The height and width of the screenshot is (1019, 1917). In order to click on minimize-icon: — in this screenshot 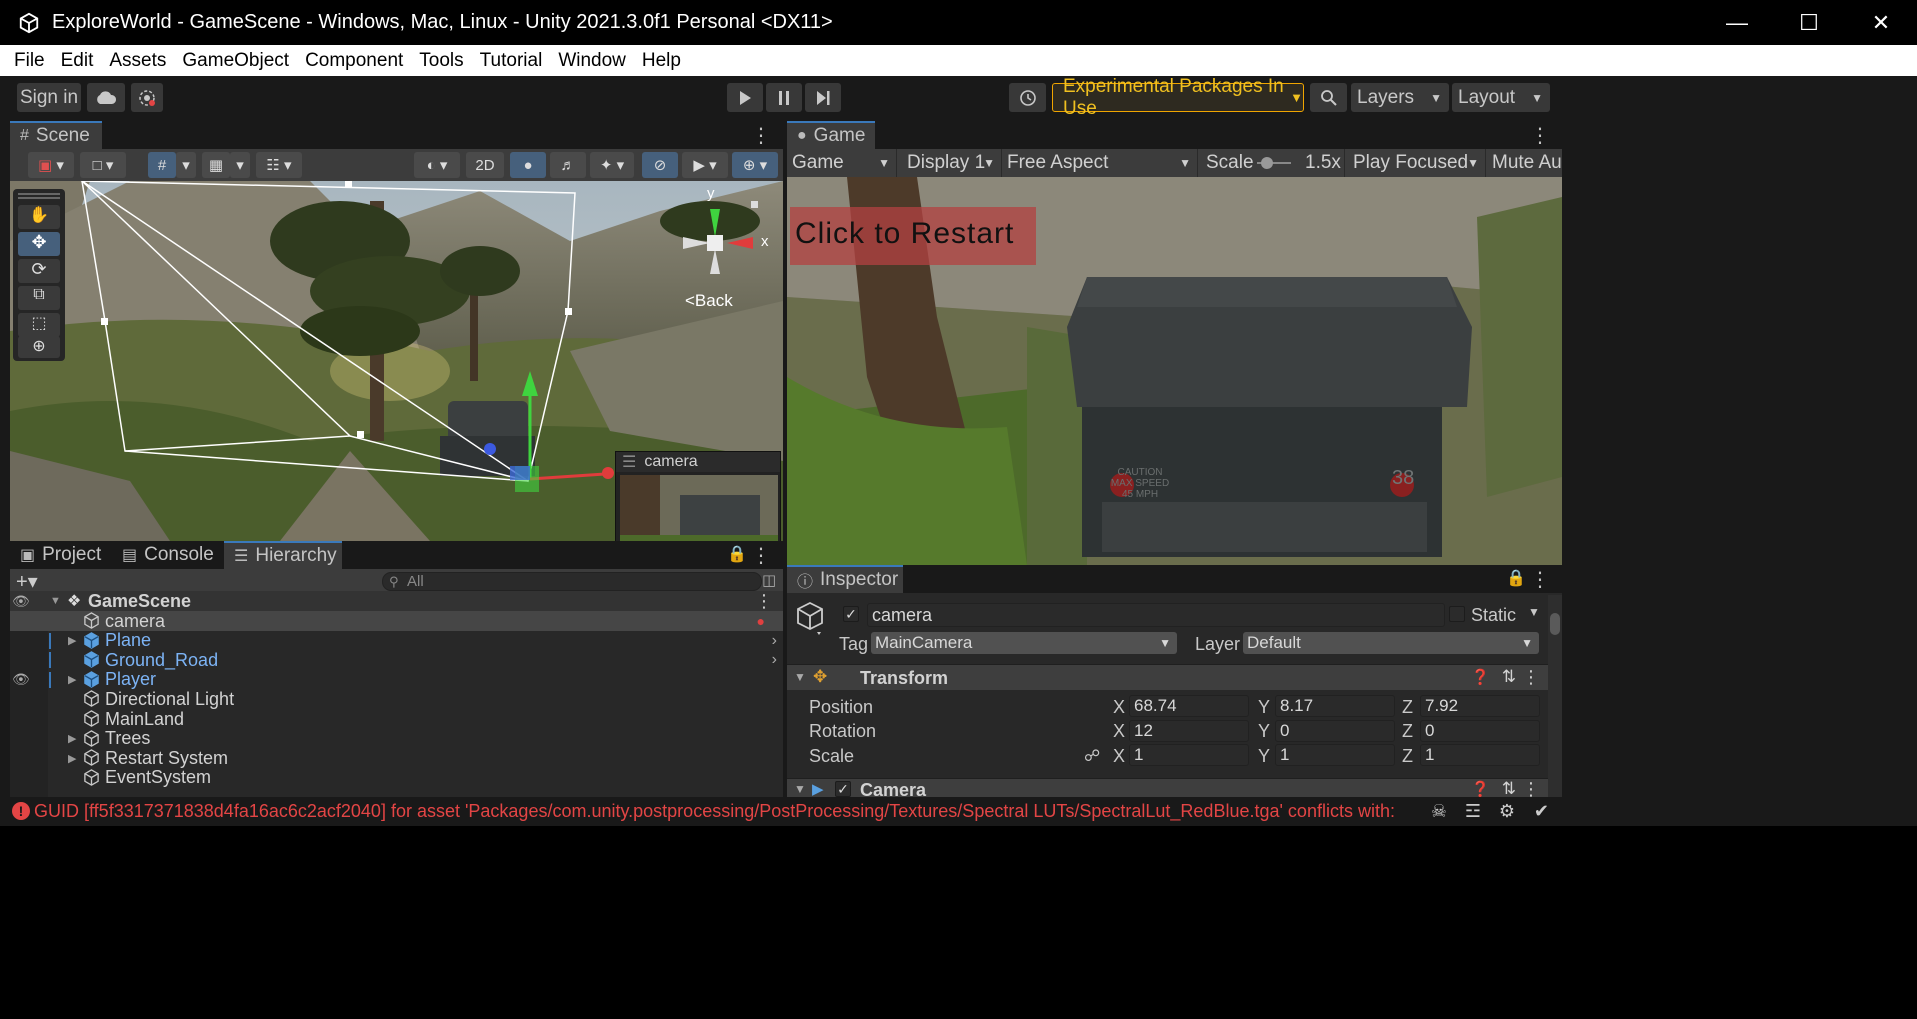, I will do `click(1737, 22)`.